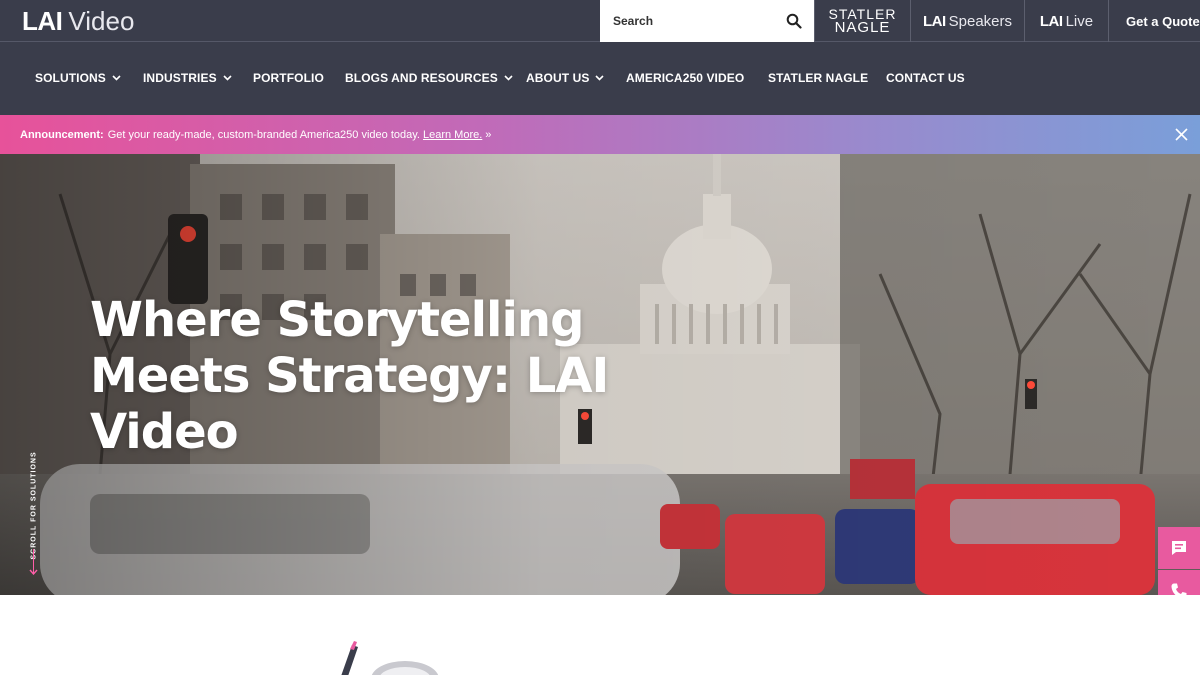  Describe the element at coordinates (558, 78) in the screenshot. I see `nav-item-label: ABOUT US` at that location.